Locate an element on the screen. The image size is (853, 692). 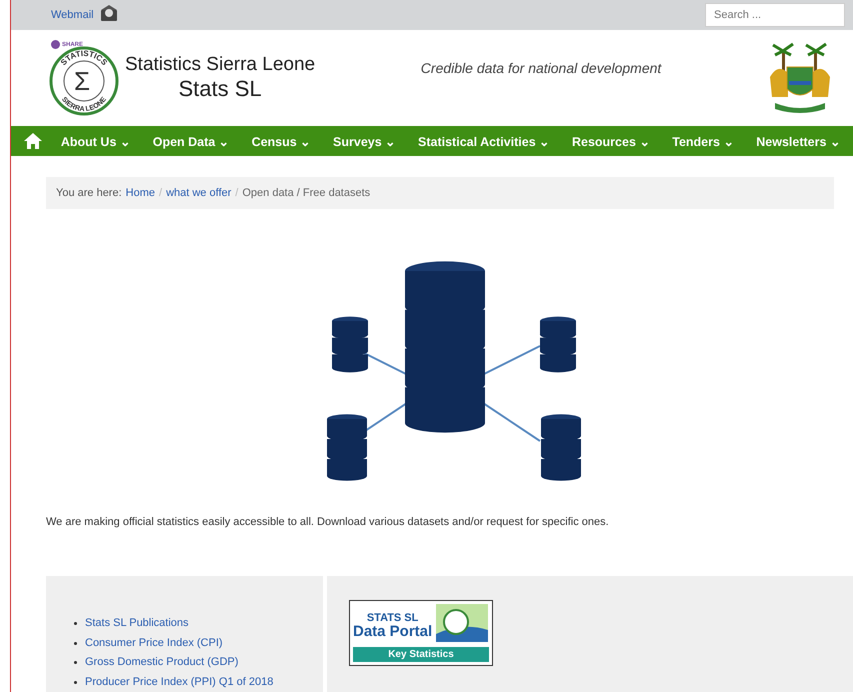
site-subtitle: Stats SL is located at coordinates (220, 89).